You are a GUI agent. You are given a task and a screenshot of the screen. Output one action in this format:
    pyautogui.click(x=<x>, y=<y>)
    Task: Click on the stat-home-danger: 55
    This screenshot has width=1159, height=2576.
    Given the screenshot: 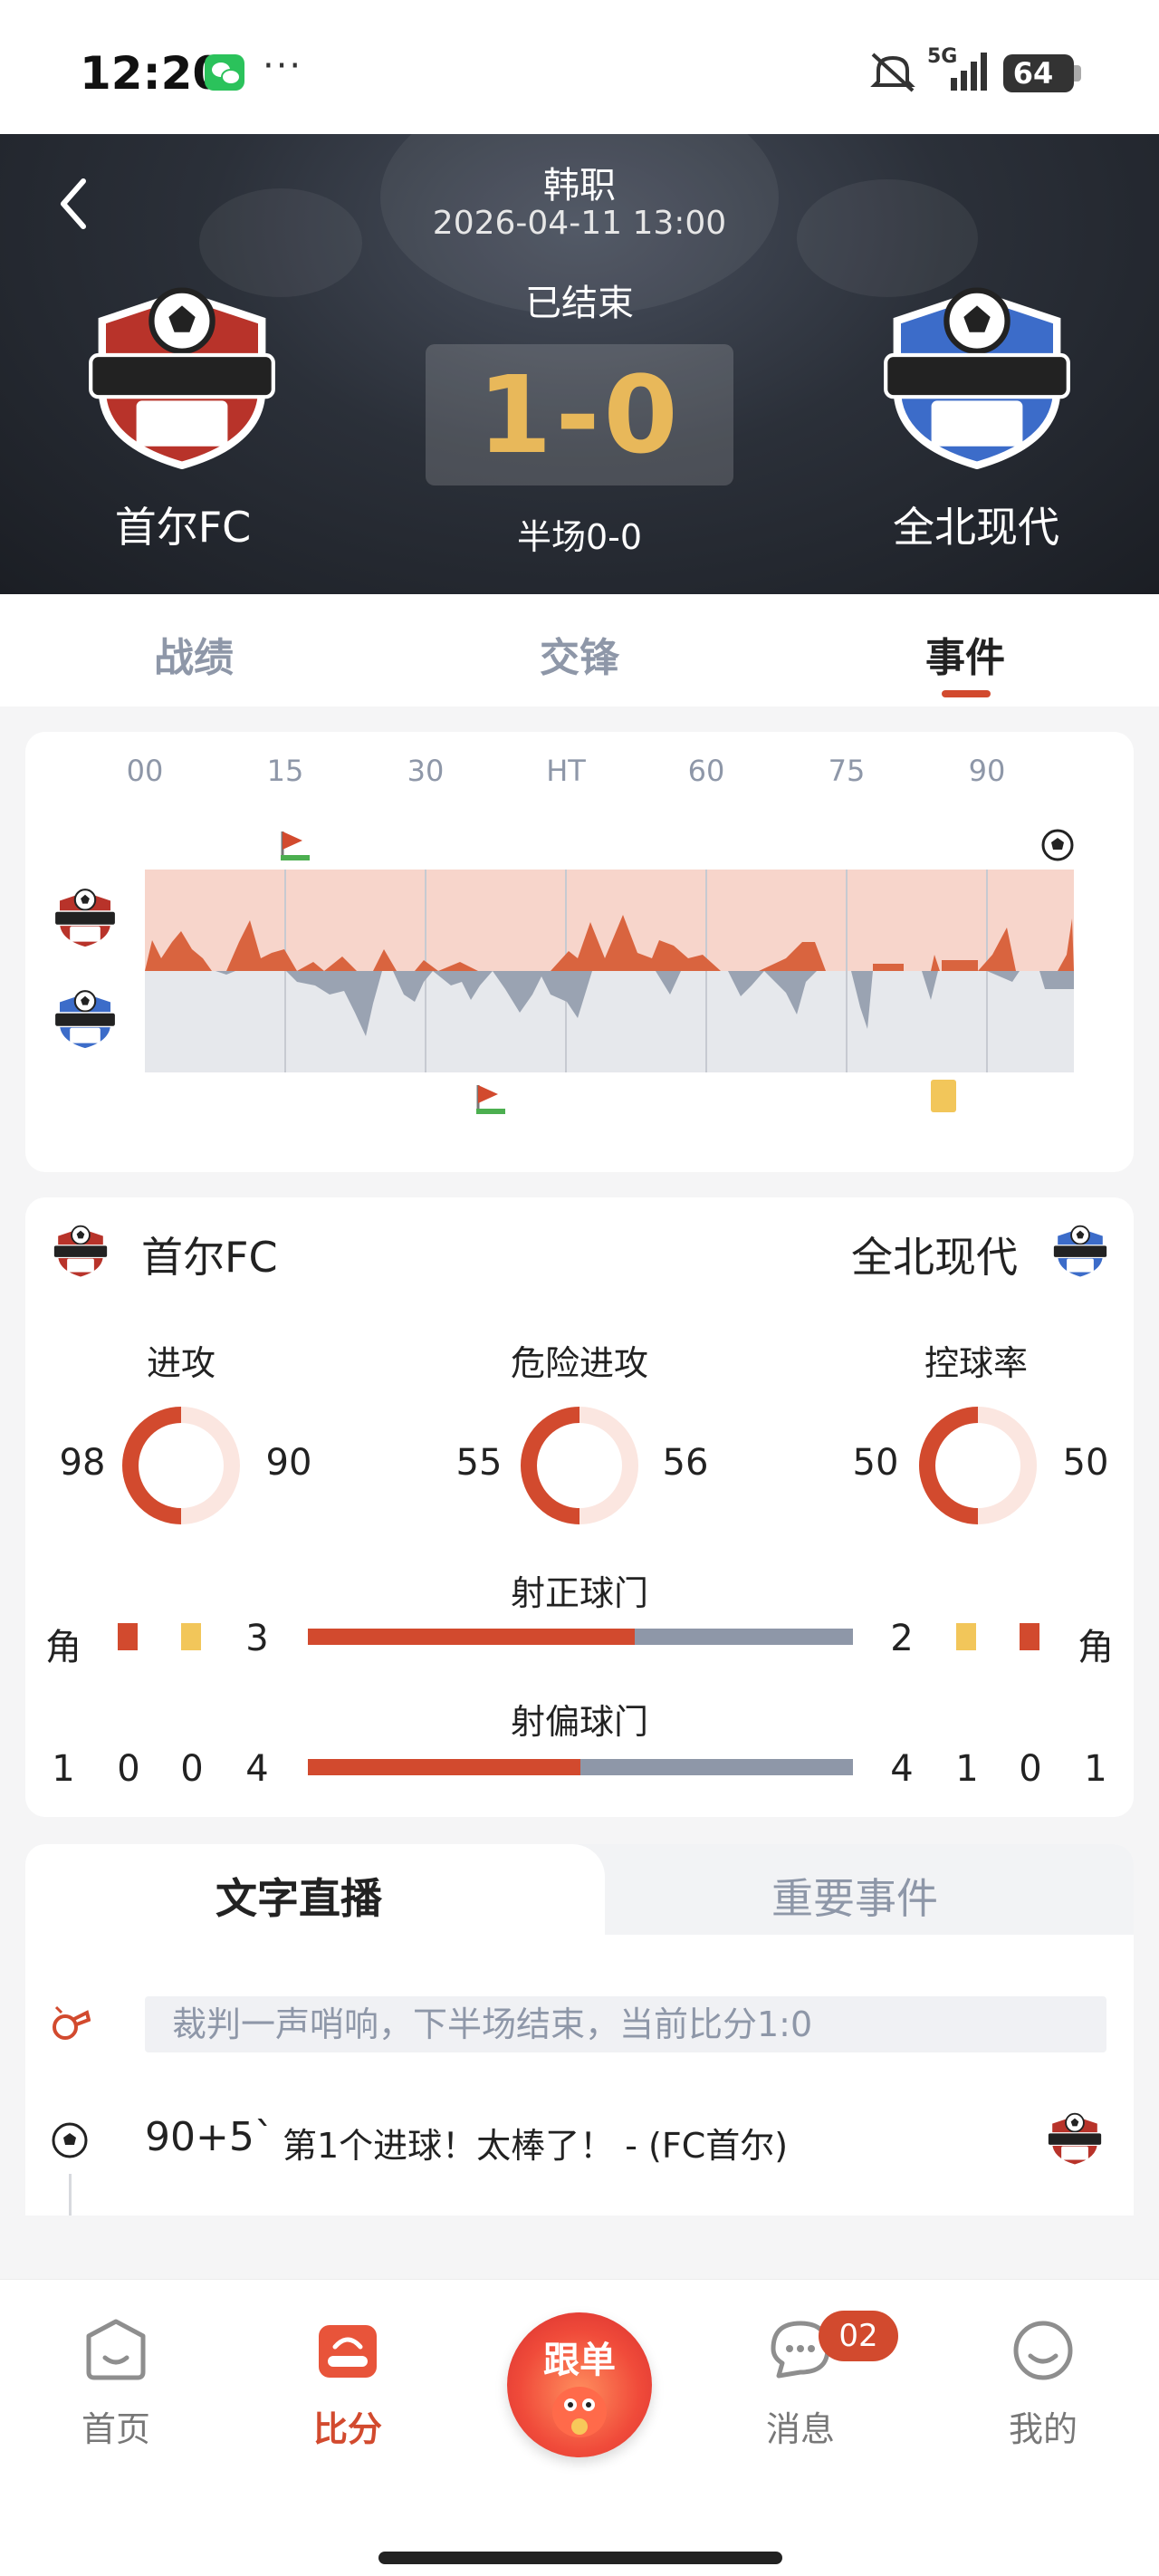 What is the action you would take?
    pyautogui.click(x=479, y=1463)
    